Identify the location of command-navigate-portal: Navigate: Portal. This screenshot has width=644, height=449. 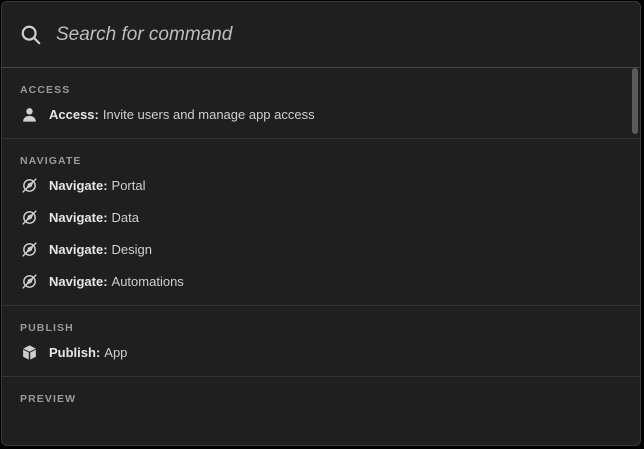
(321, 185).